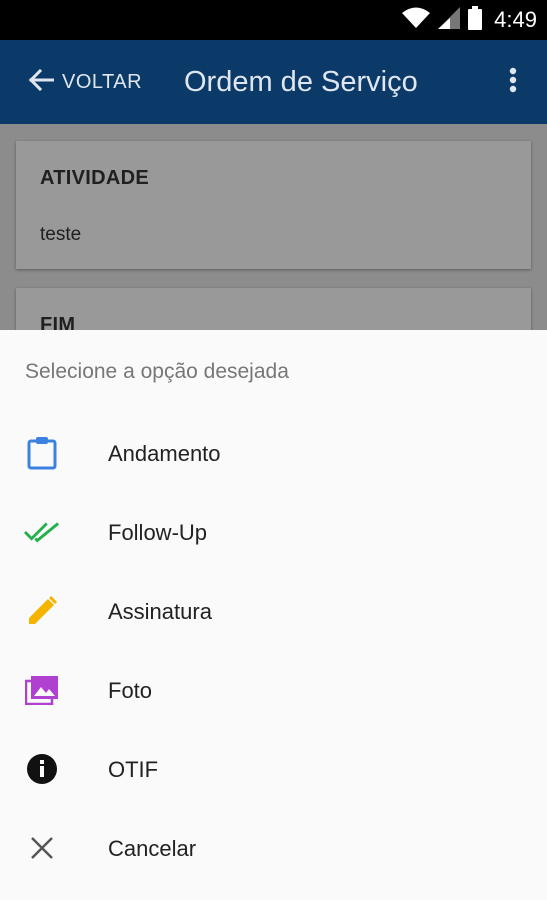  I want to click on battery-icon, so click(475, 20).